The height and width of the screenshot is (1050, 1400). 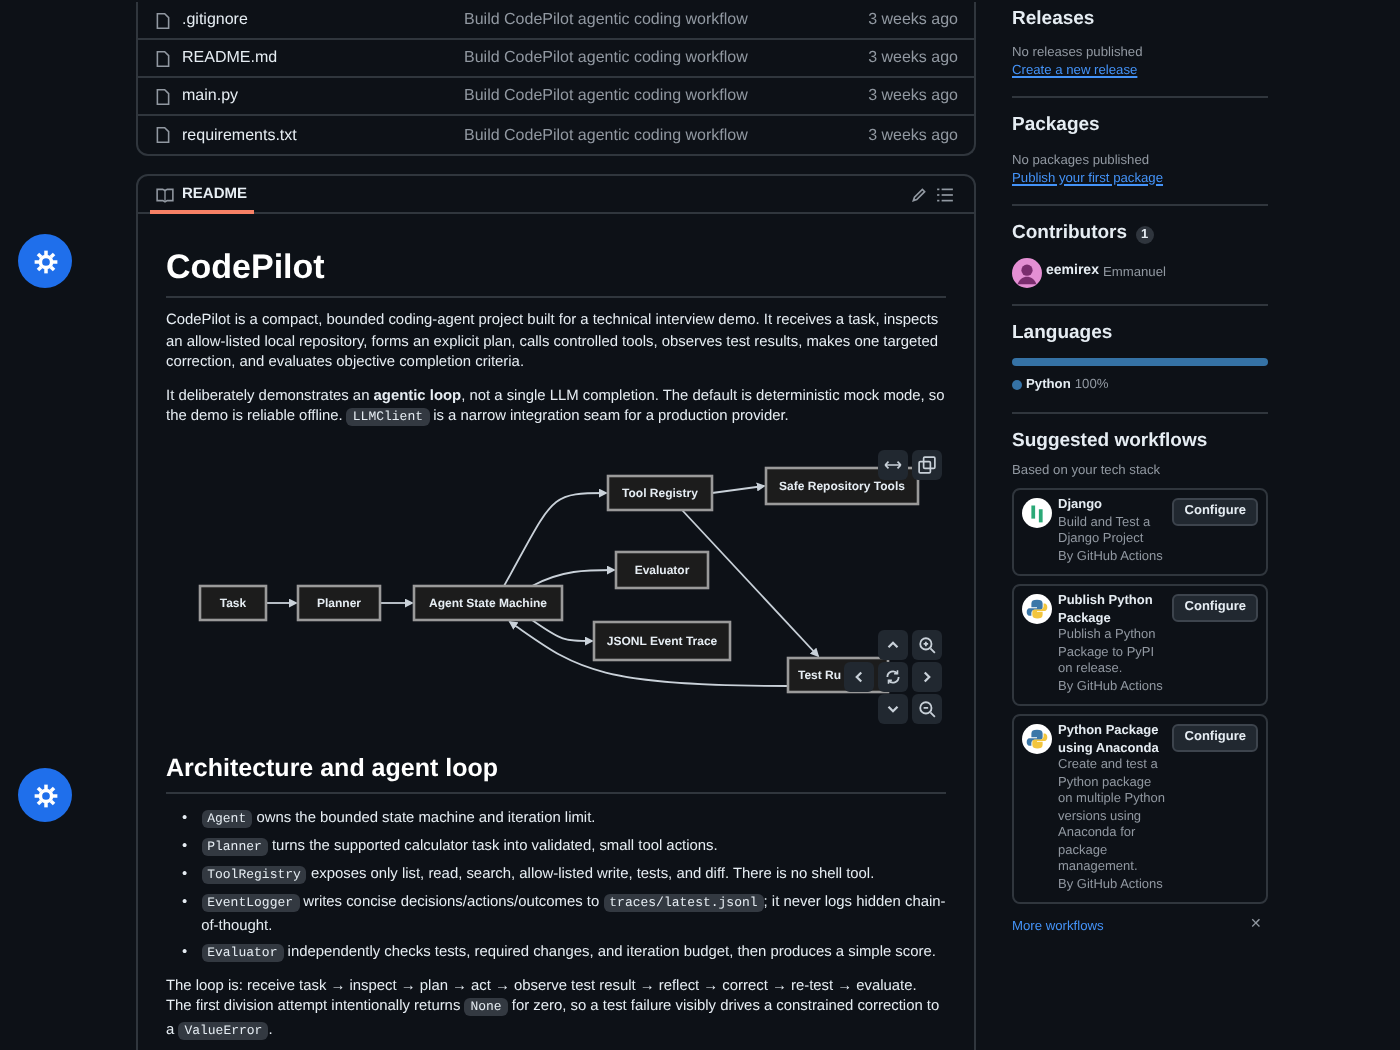 I want to click on avatar, so click(x=1027, y=272).